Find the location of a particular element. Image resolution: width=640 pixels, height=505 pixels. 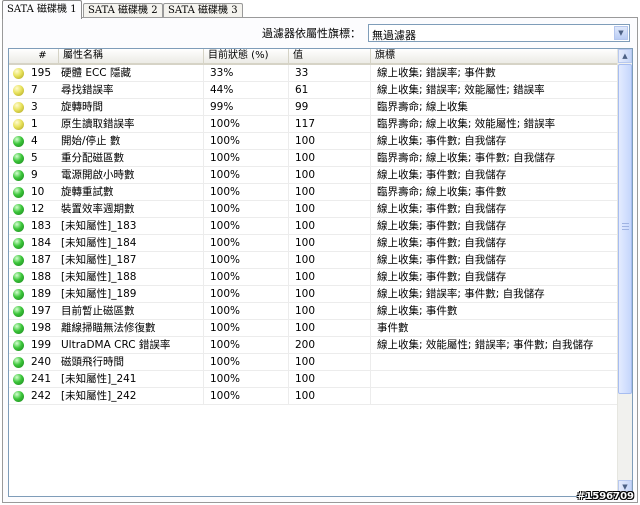

table-row: 5 重分配磁區數 100% 100 臨界壽命; 線上收集; 事件數; 自我儲存 is located at coordinates (313, 158).